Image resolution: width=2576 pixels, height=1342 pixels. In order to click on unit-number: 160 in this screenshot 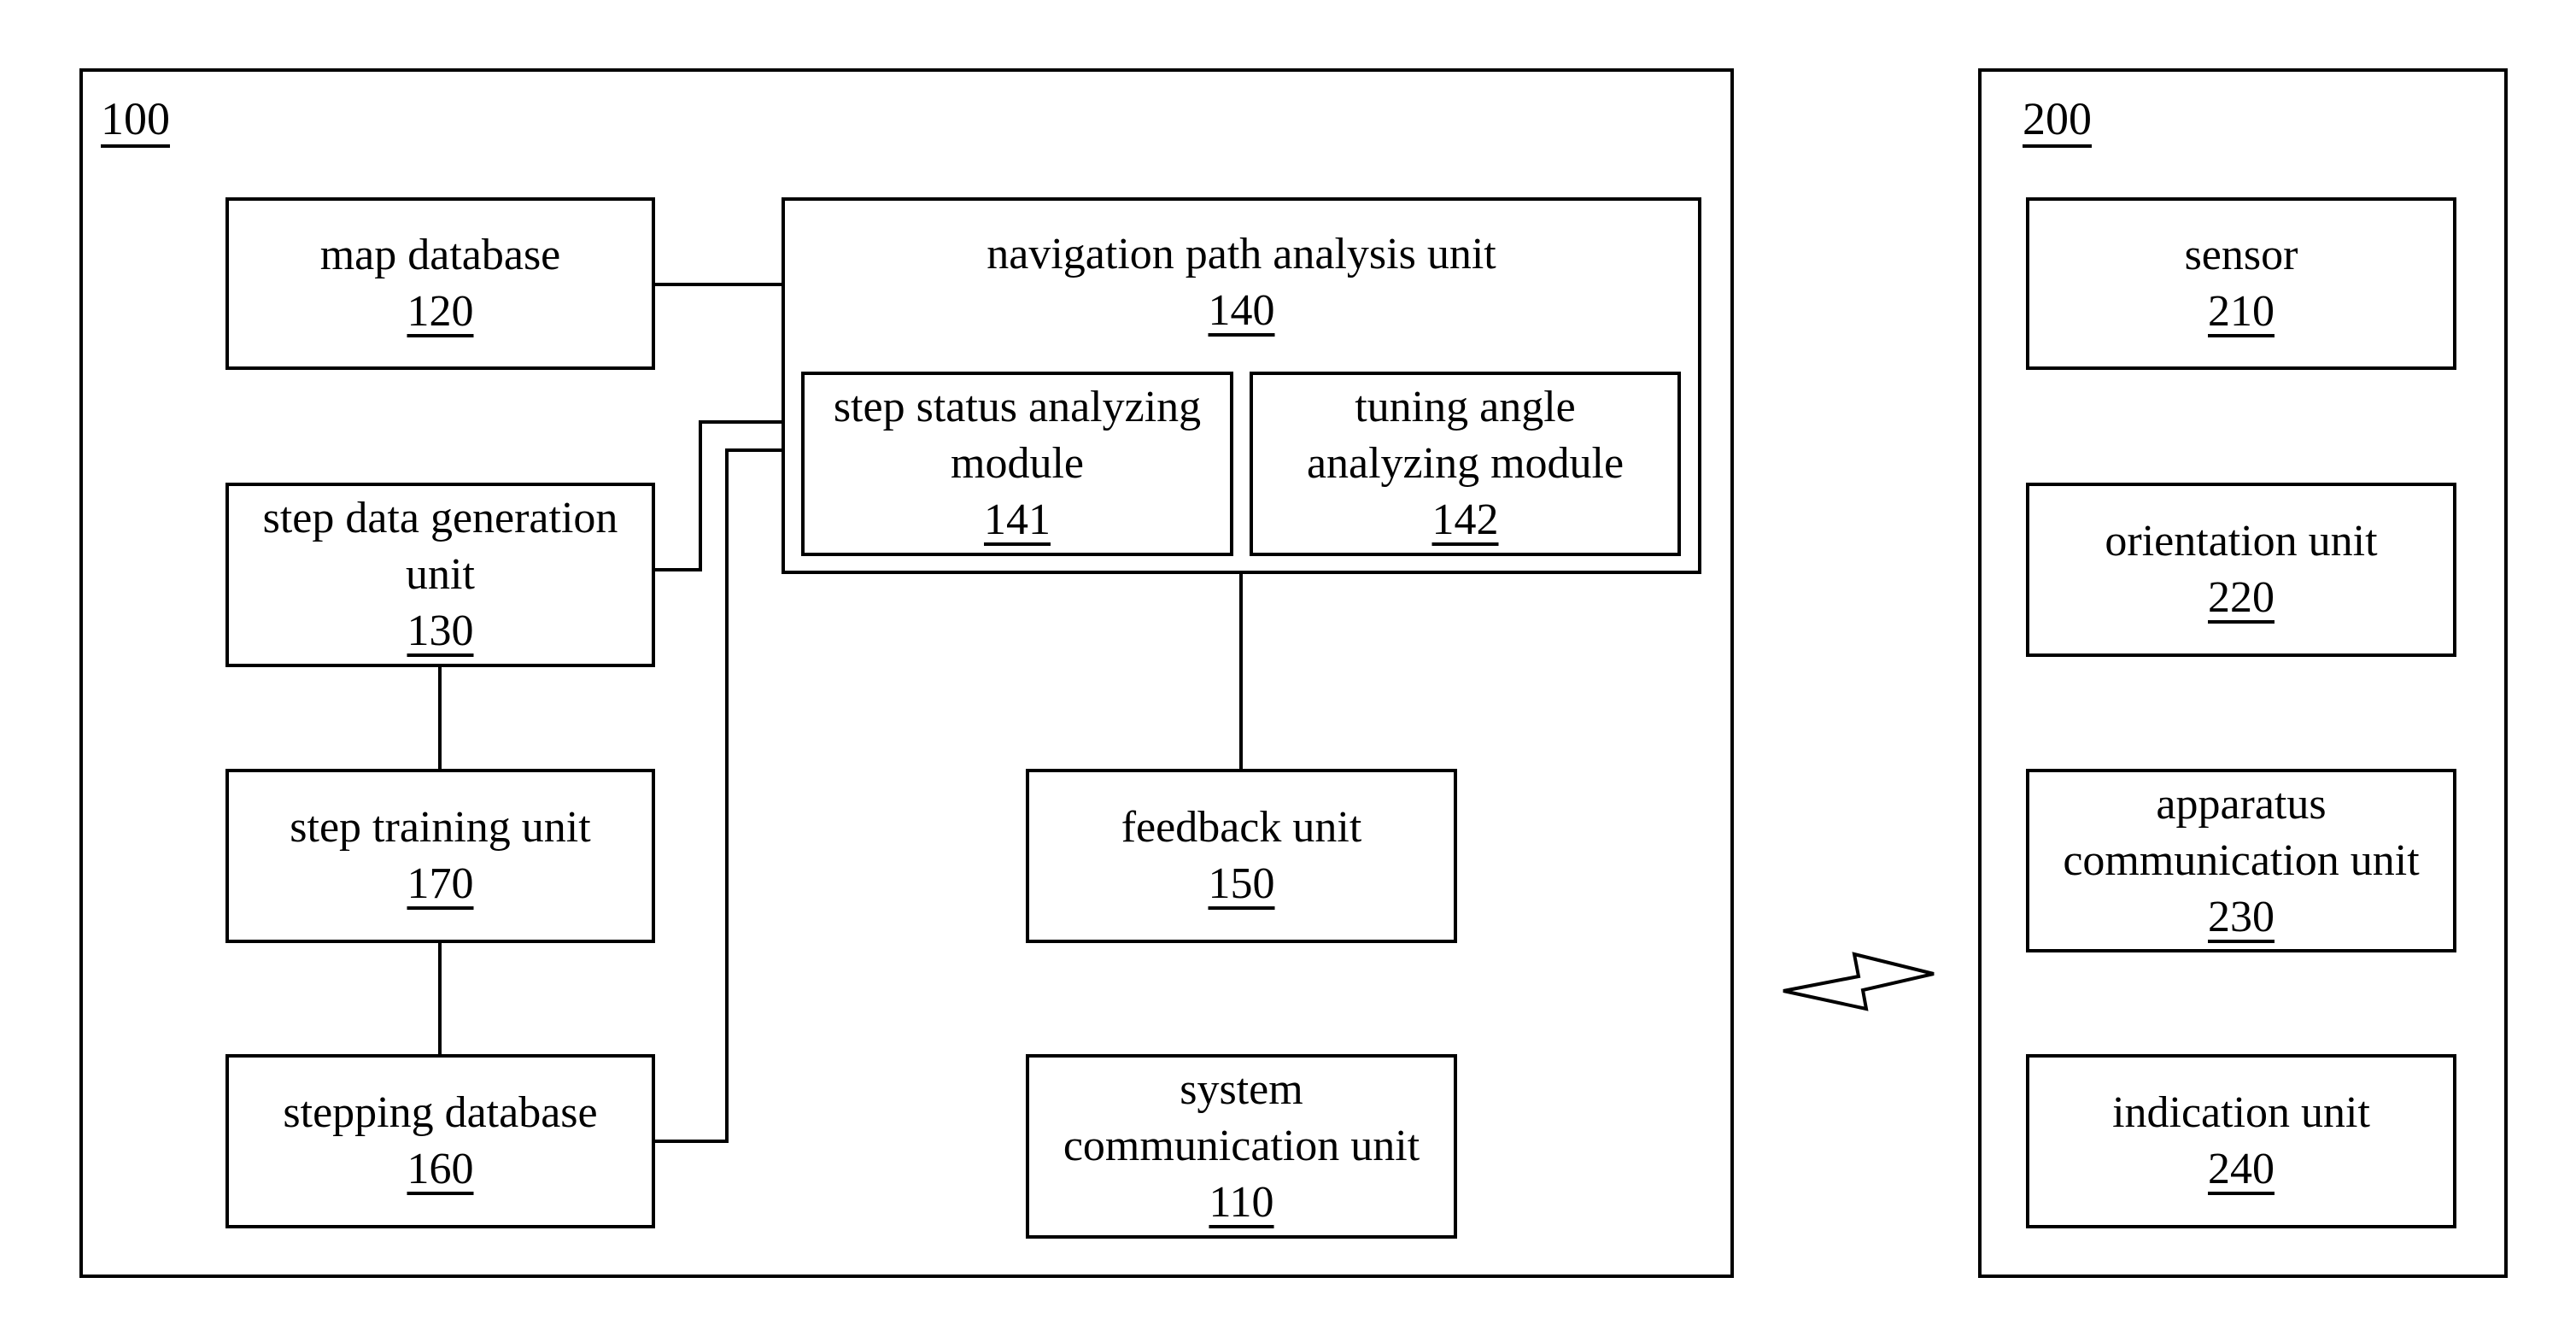, I will do `click(440, 1169)`.